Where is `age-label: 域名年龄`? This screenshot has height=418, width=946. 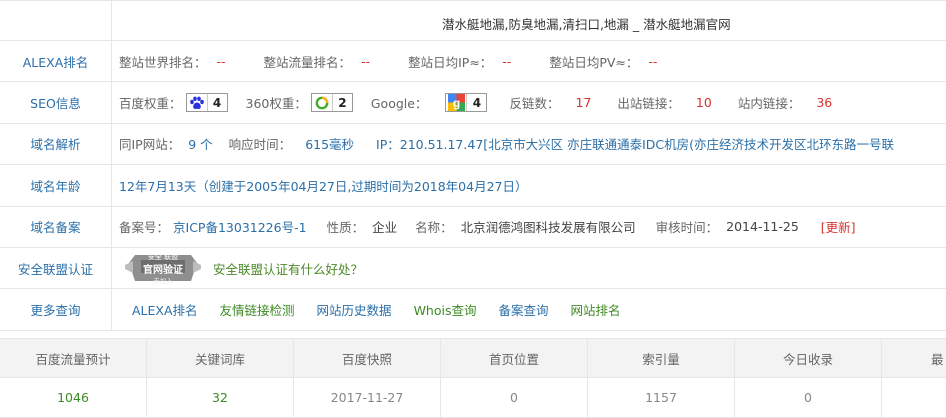
age-label: 域名年龄 is located at coordinates (56, 185).